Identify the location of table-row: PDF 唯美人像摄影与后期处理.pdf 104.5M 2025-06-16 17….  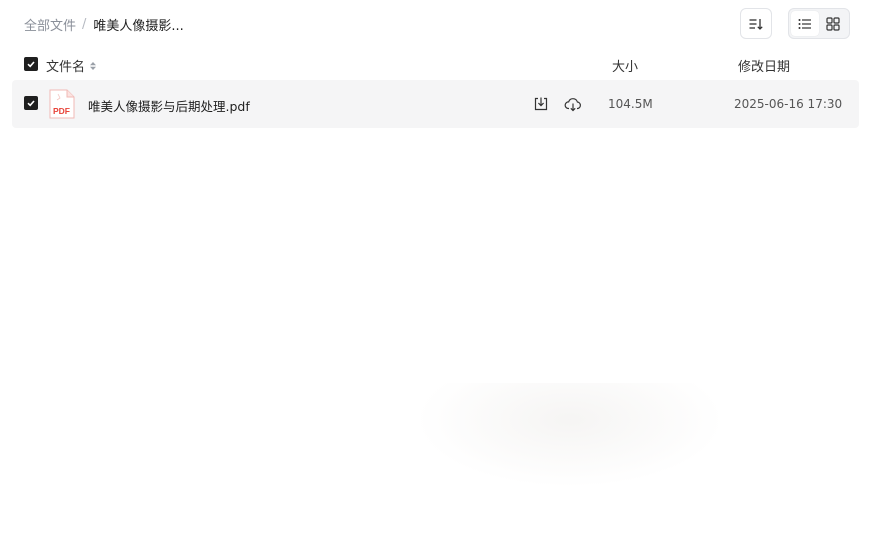
(435, 104).